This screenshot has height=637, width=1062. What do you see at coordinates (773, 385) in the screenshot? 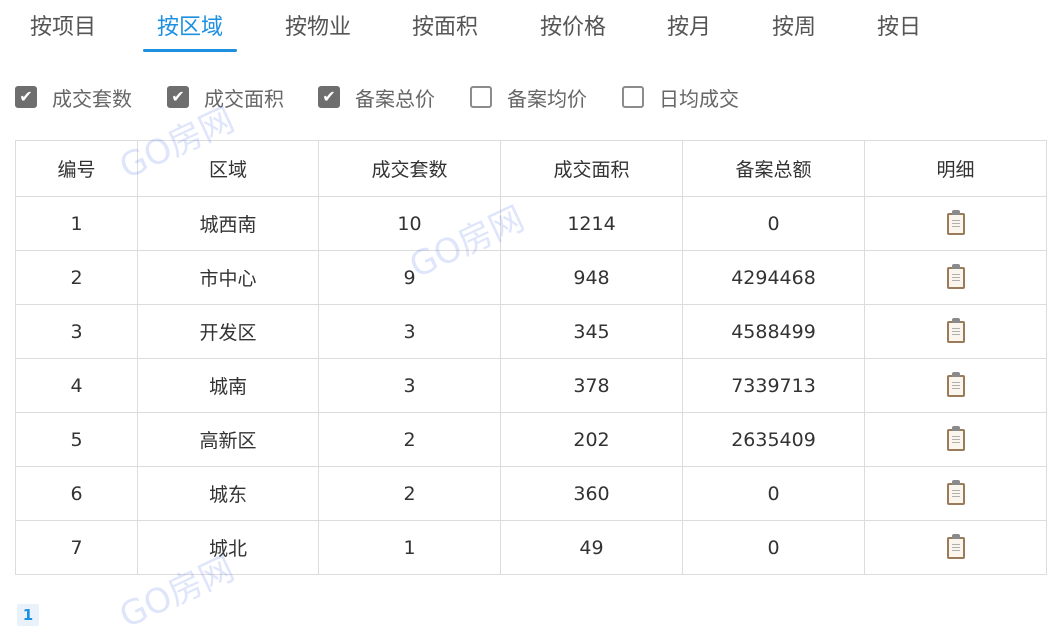
I see `cell-total-amount: 7339713` at bounding box center [773, 385].